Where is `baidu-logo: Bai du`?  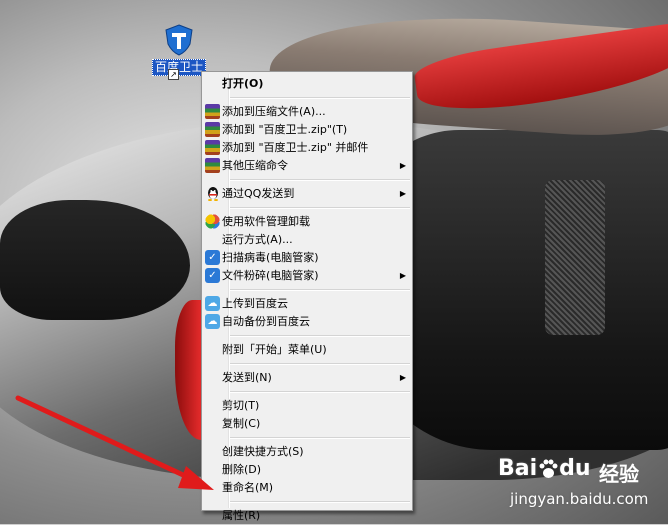
baidu-logo: Bai du is located at coordinates (544, 468).